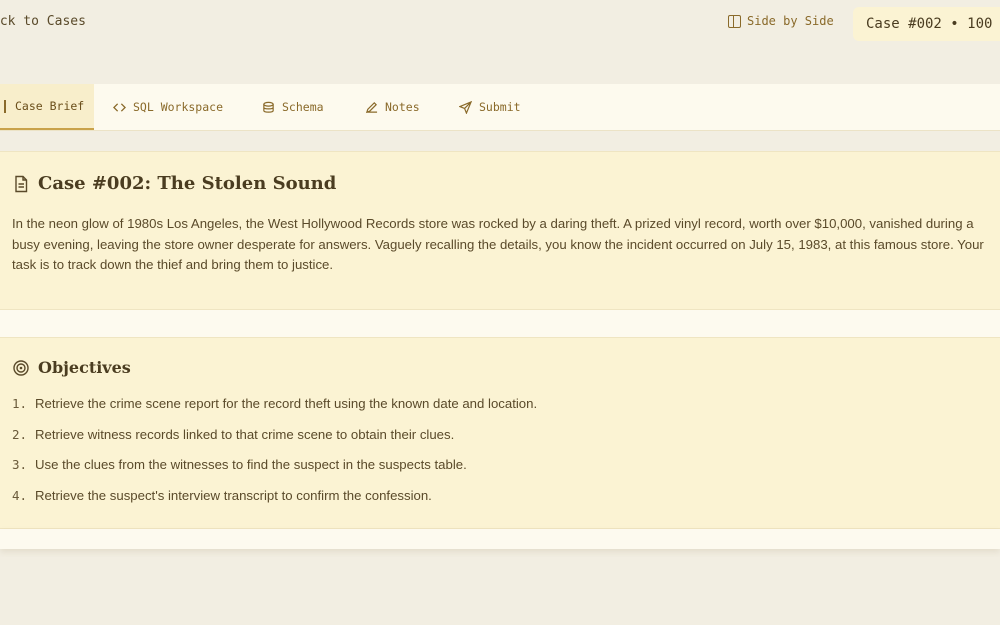 The width and height of the screenshot is (1000, 625). Describe the element at coordinates (402, 107) in the screenshot. I see `tab-label: Notes` at that location.